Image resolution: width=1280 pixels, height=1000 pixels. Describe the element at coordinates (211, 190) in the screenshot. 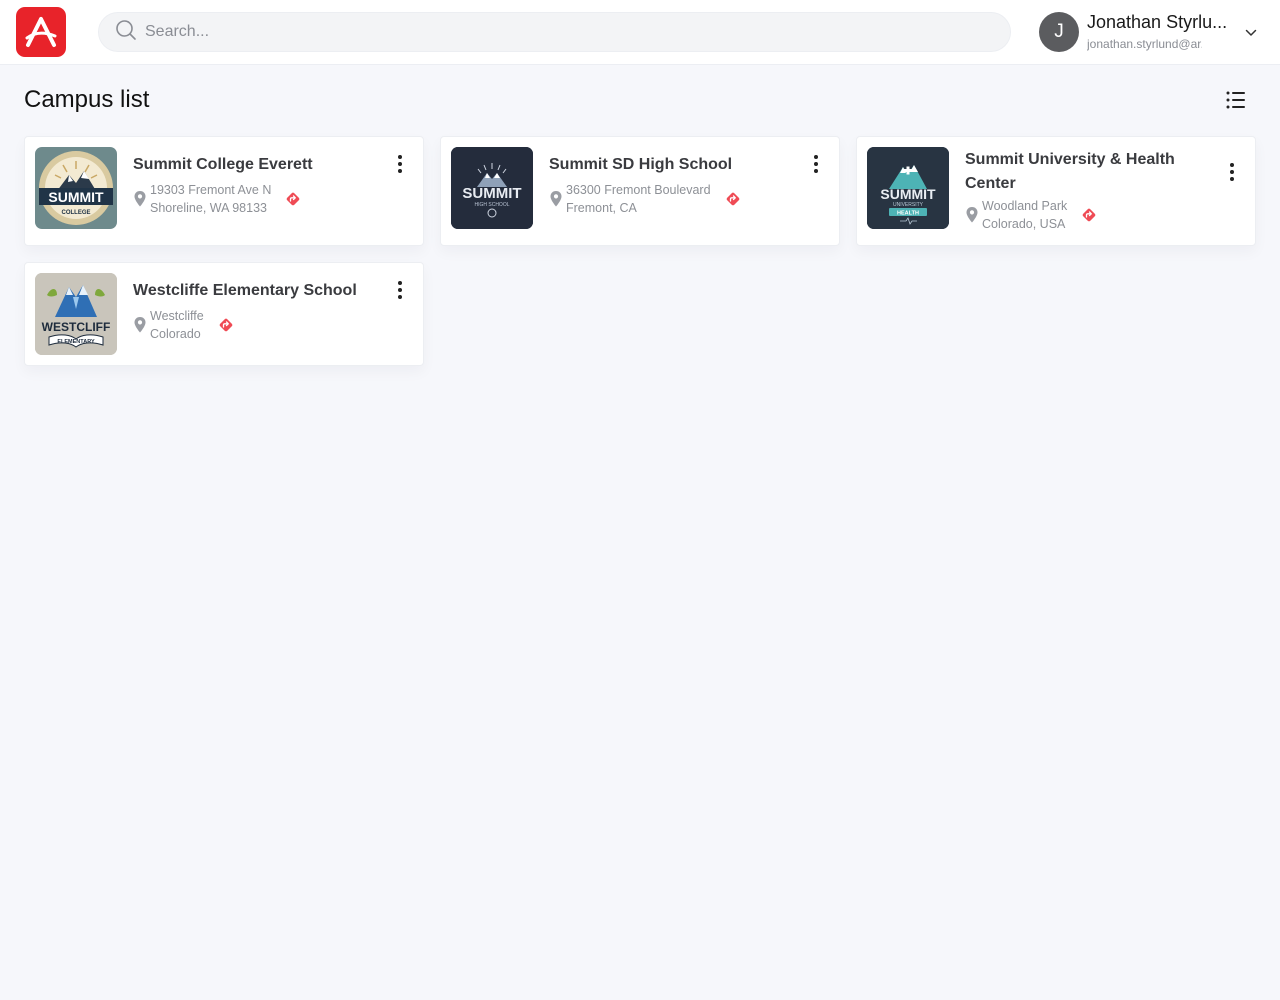

I see `address-line-1: 19303 Fremont Ave N` at that location.